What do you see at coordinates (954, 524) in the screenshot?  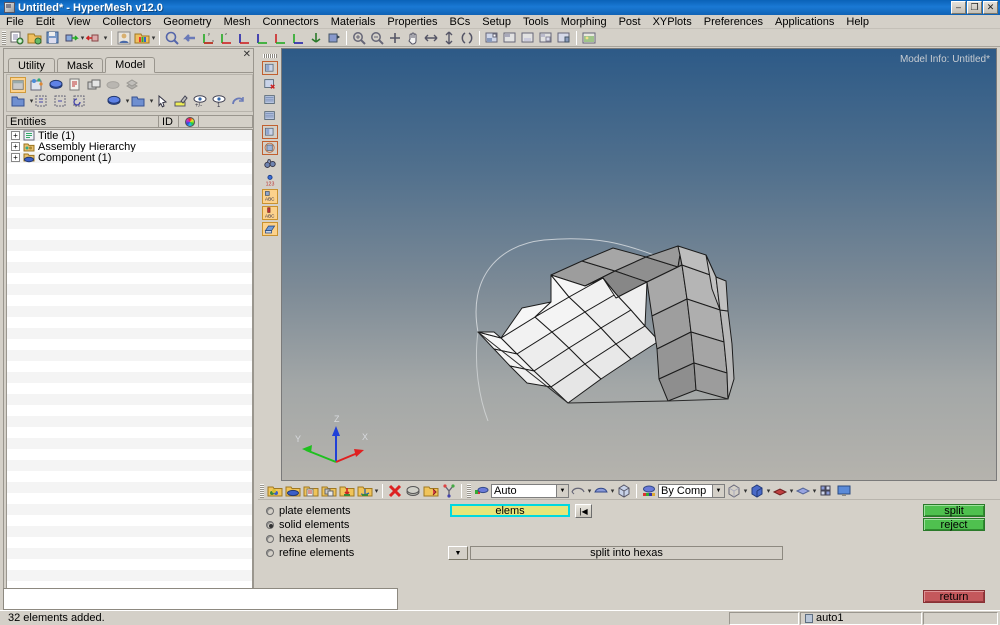 I see `reject-button: reject` at bounding box center [954, 524].